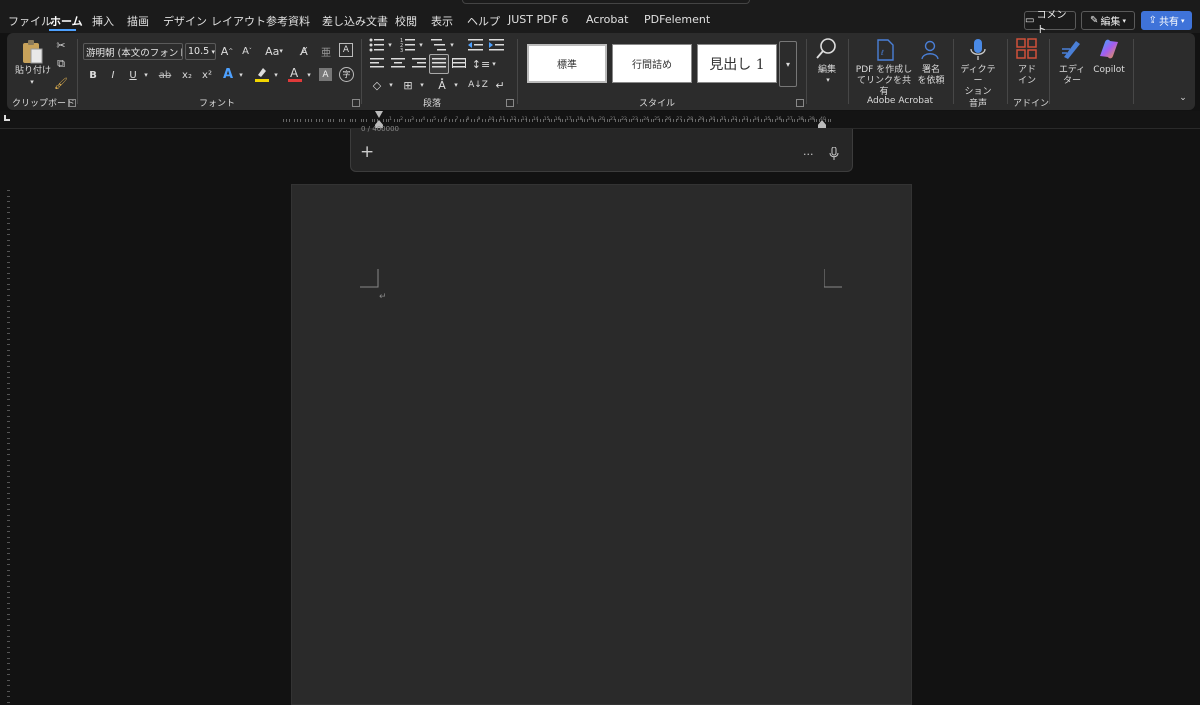  What do you see at coordinates (1072, 49) in the screenshot?
I see `editor-icon` at bounding box center [1072, 49].